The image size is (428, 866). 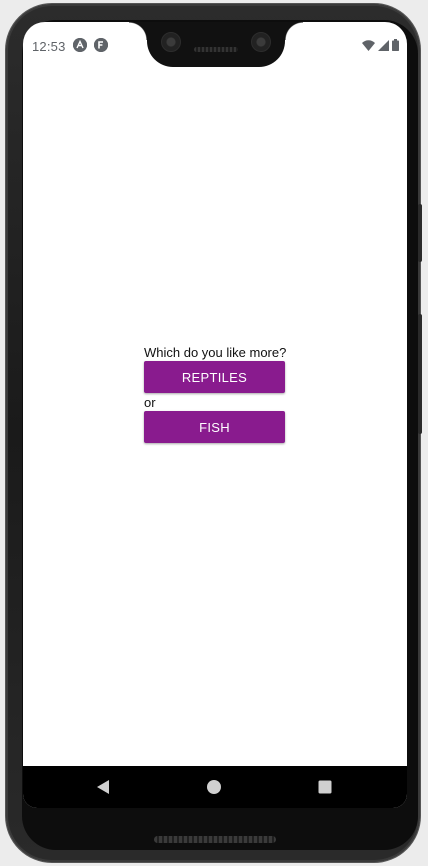 What do you see at coordinates (214, 427) in the screenshot?
I see `fish-button: FISH` at bounding box center [214, 427].